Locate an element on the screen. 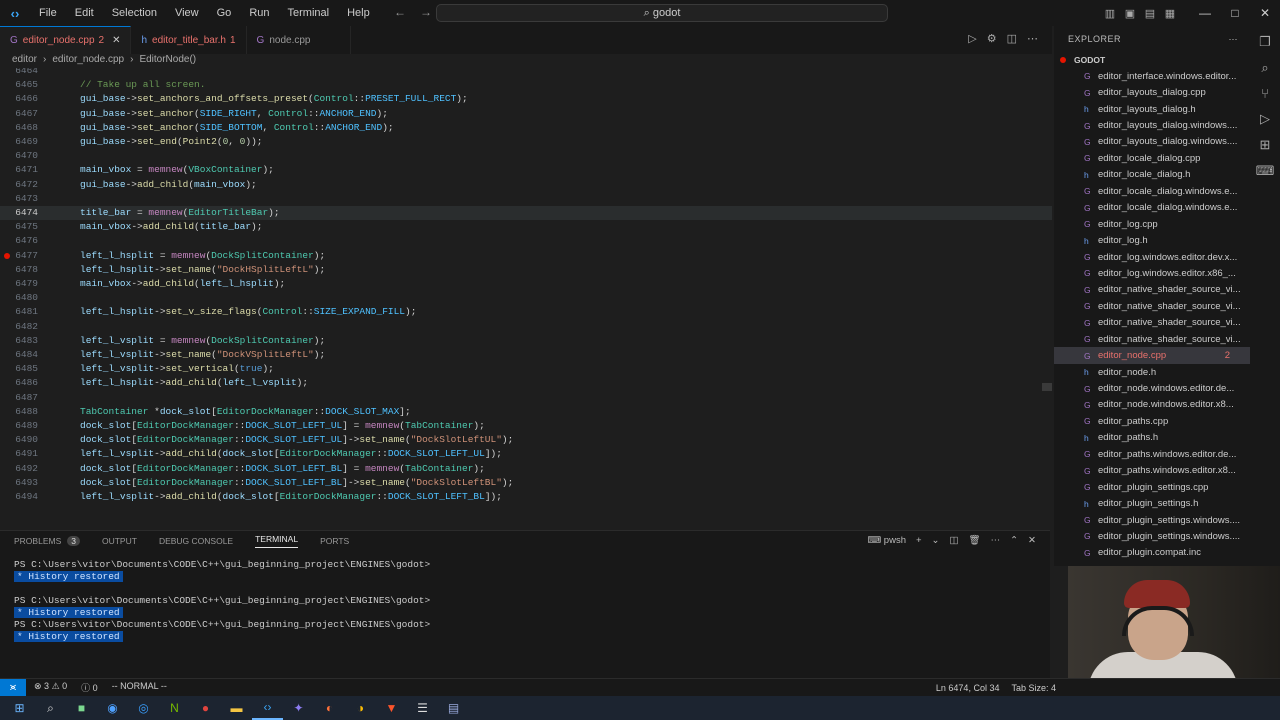 This screenshot has height=720, width=1280. settings-gear-icon: ⚙ is located at coordinates (992, 38).